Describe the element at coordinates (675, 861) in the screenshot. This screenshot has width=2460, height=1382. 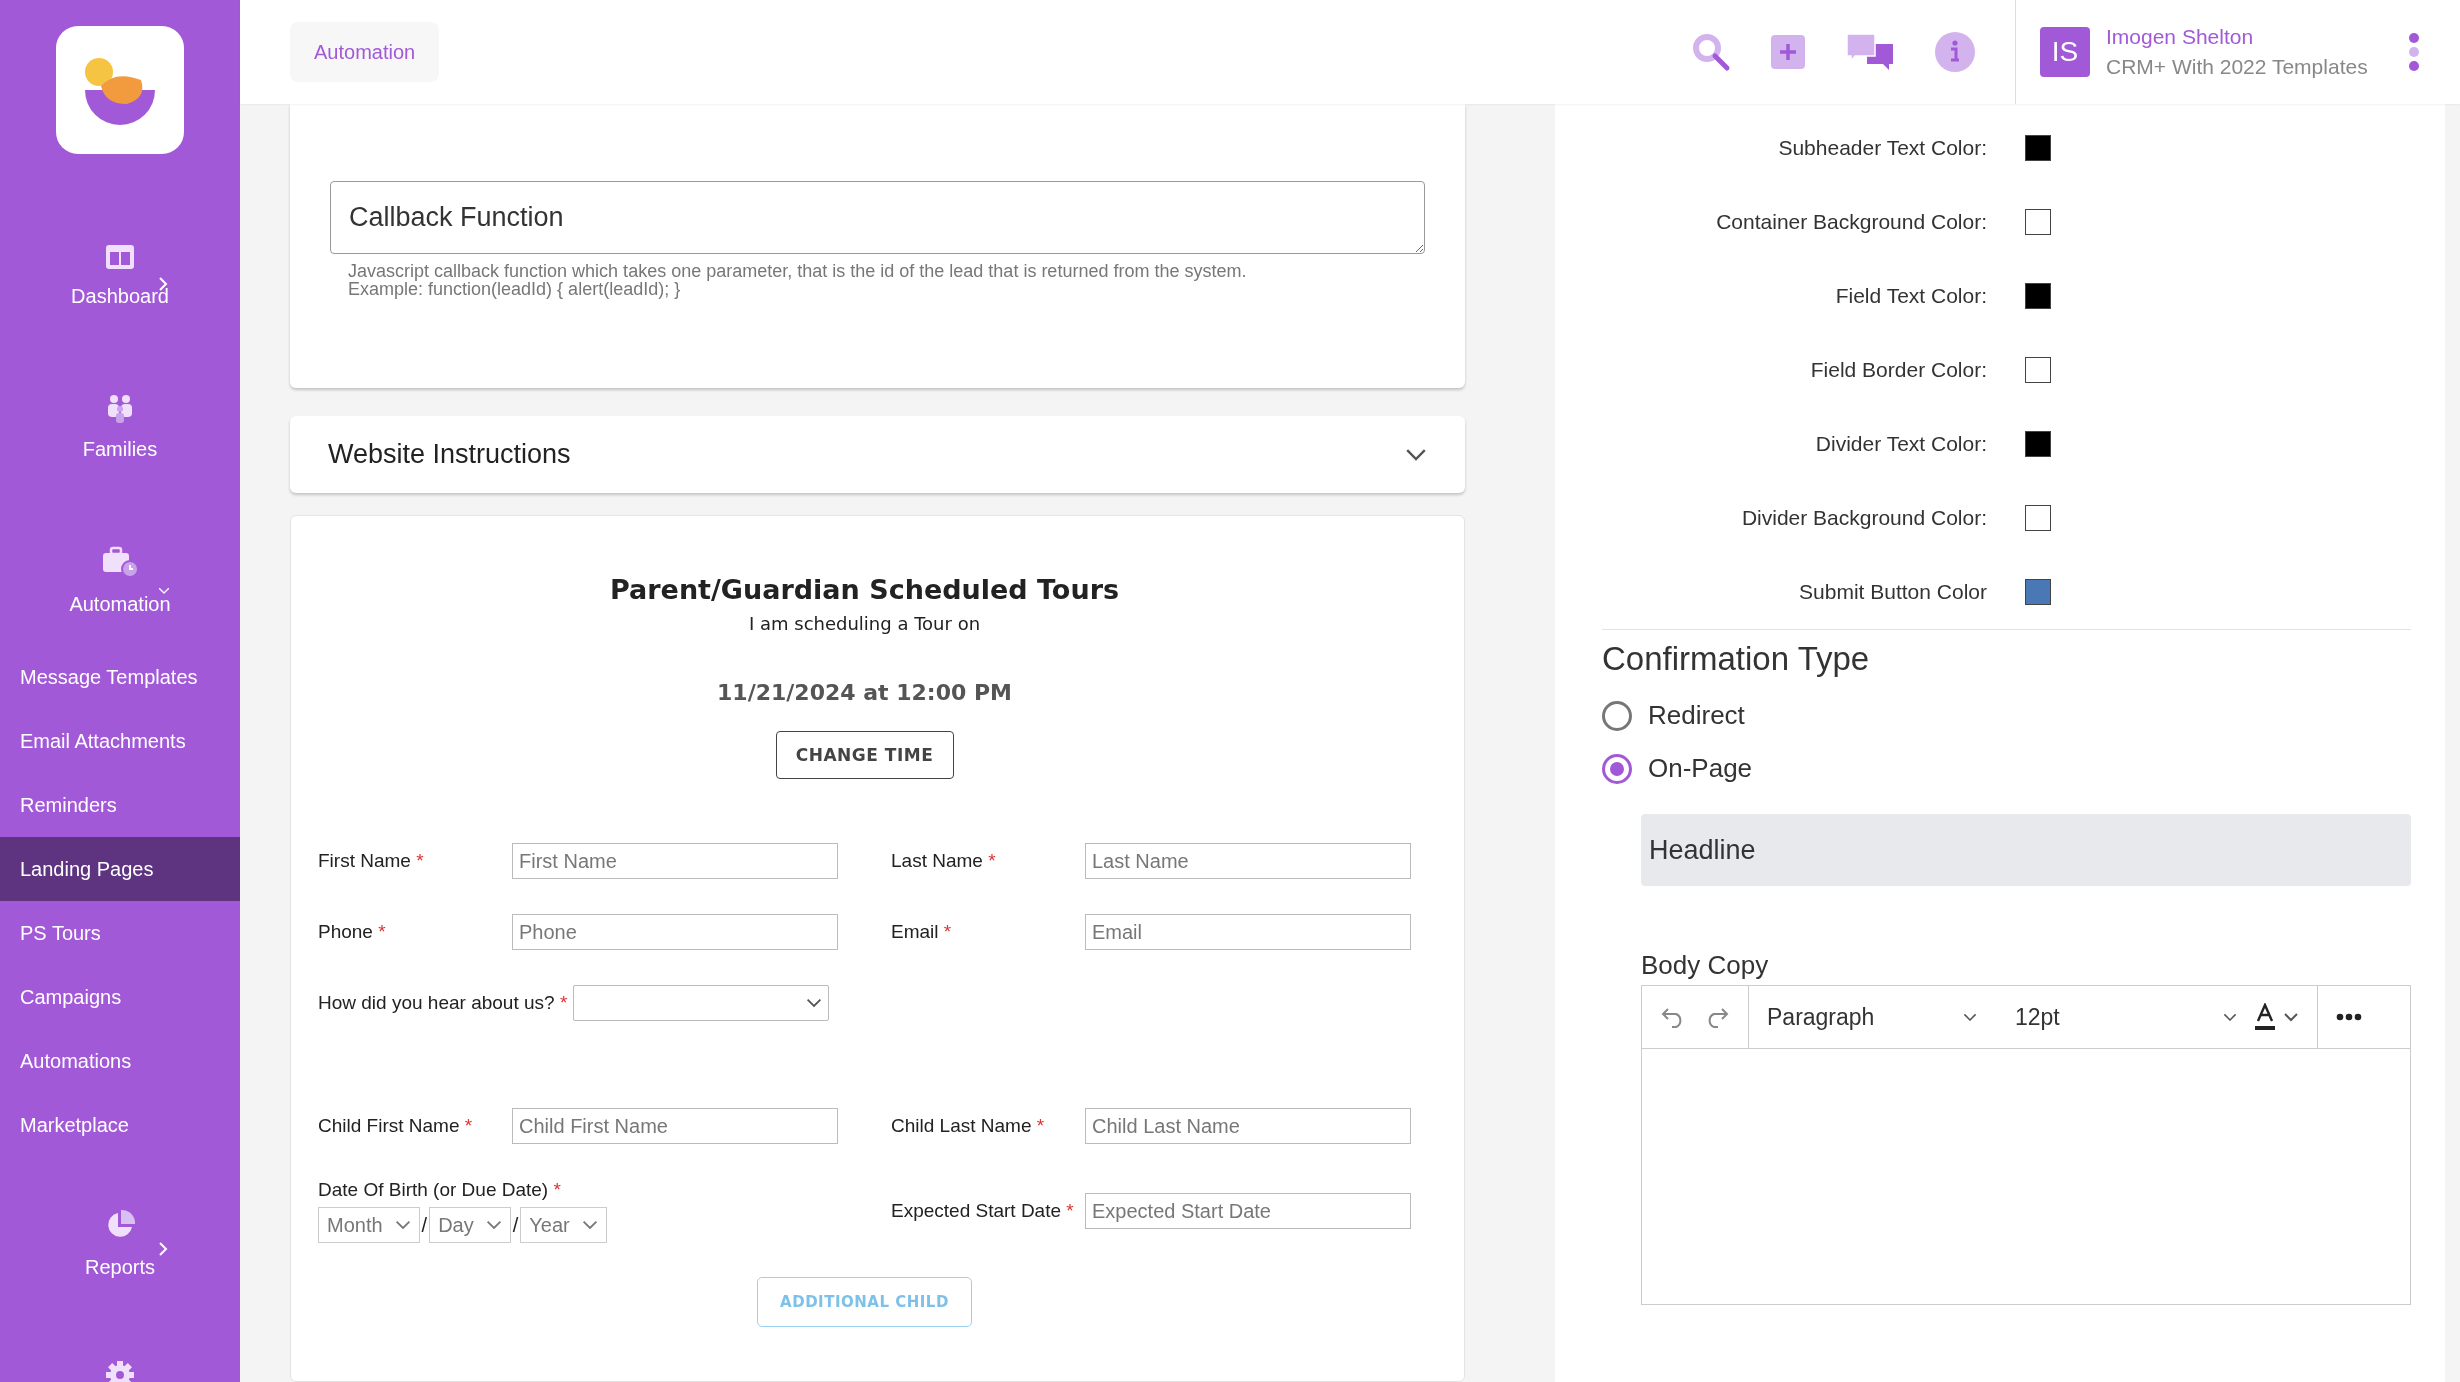
I see `text-field: First Name` at that location.